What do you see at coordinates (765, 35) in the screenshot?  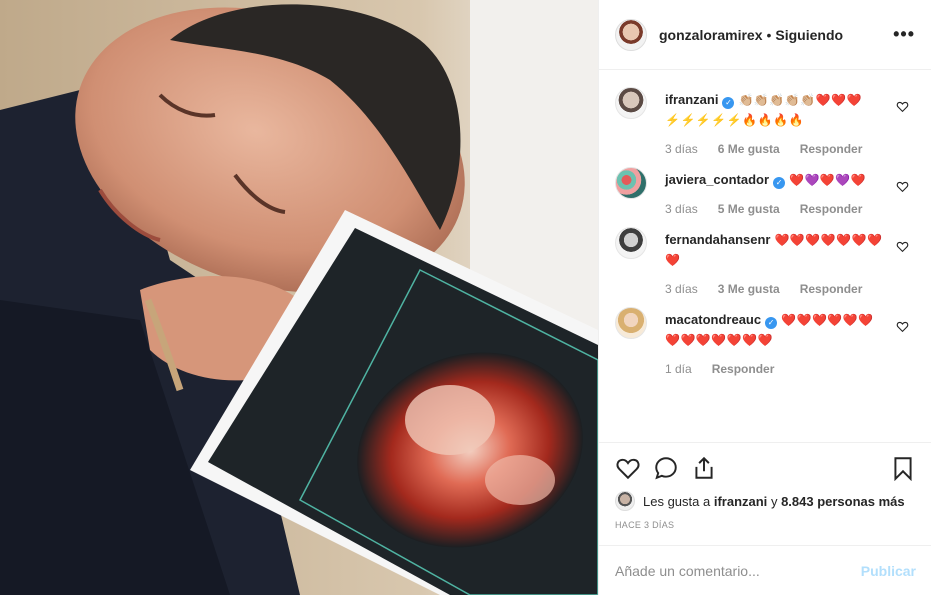 I see `post-header: gonzaloramirex • Siguiendo •••` at bounding box center [765, 35].